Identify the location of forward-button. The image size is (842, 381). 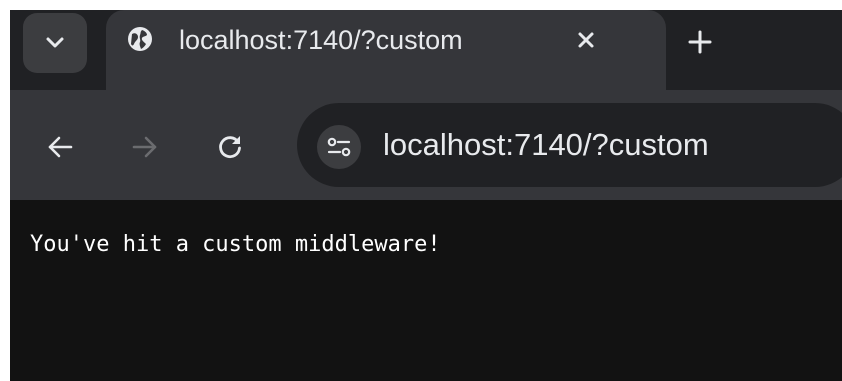
(145, 147).